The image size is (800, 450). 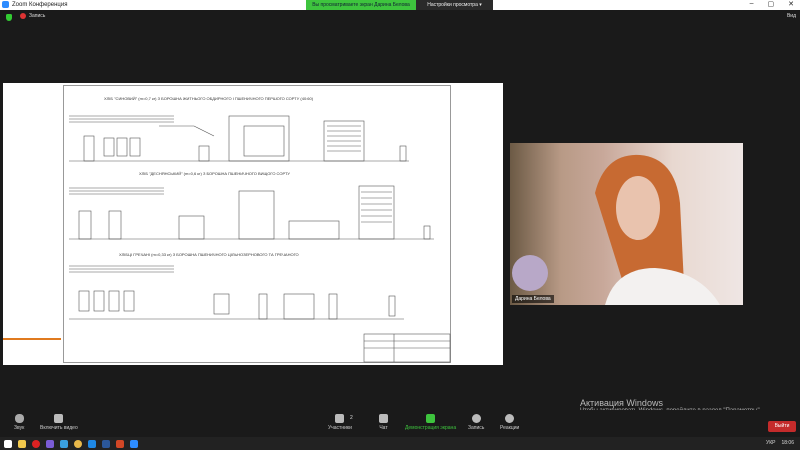 What do you see at coordinates (533, 299) in the screenshot?
I see `participant-name: Дарина Белова` at bounding box center [533, 299].